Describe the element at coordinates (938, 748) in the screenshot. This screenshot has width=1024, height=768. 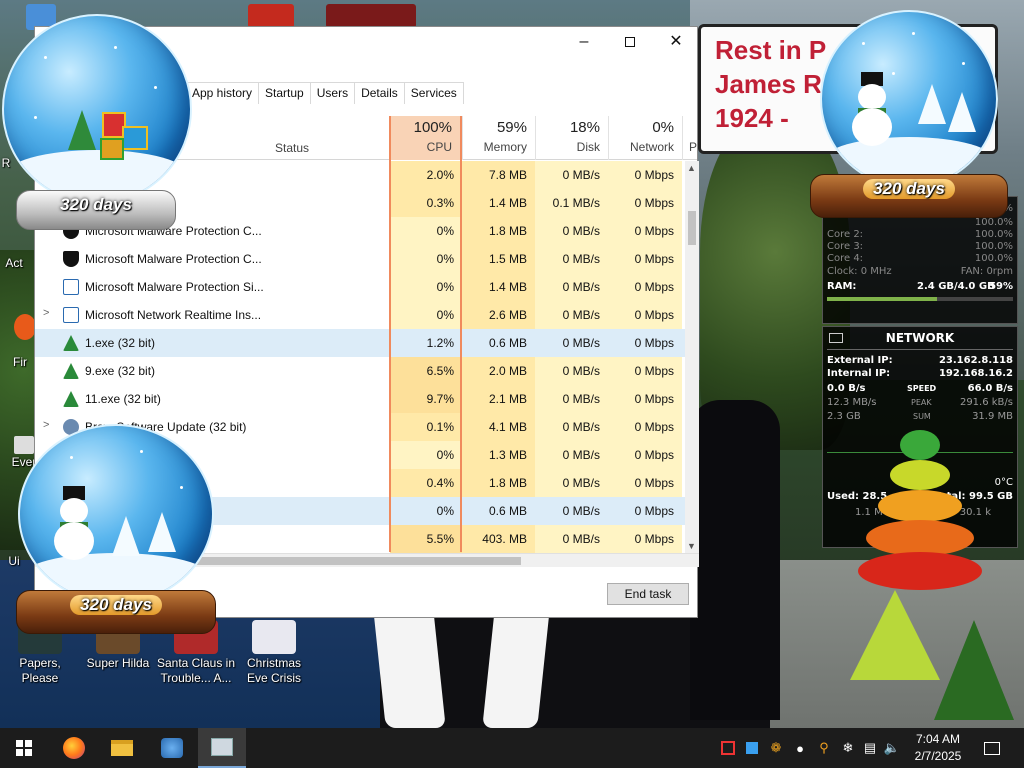
I see `taskbar-clock: 7:04 AM 2/7/2025` at that location.